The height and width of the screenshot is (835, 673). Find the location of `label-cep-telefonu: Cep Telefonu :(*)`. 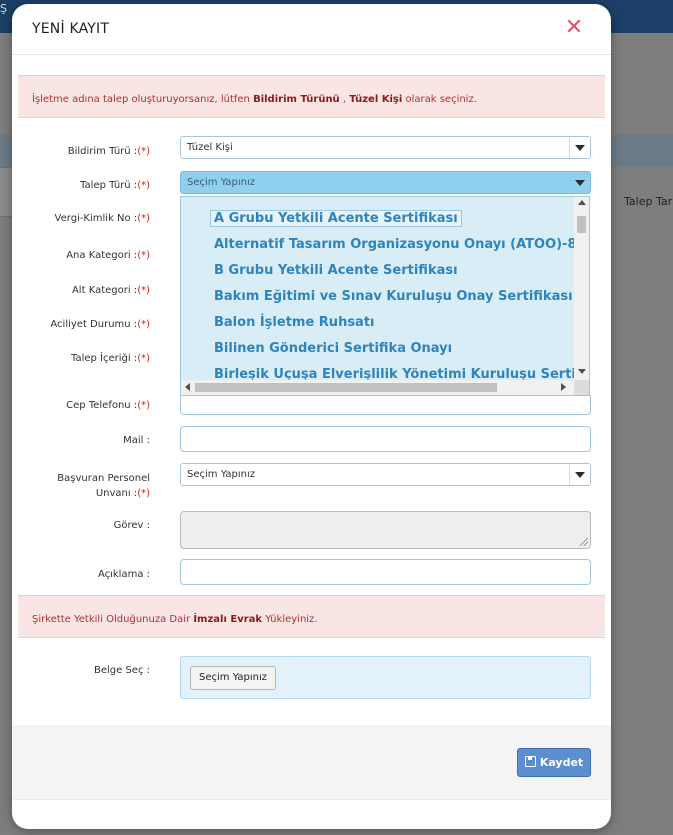

label-cep-telefonu: Cep Telefonu :(*) is located at coordinates (108, 405).